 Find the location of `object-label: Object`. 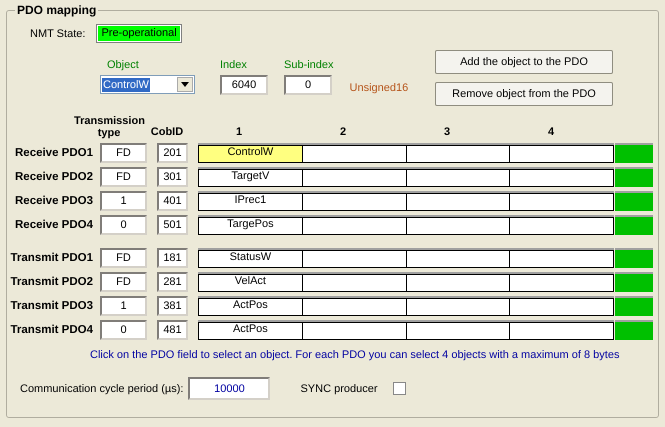

object-label: Object is located at coordinates (123, 65).